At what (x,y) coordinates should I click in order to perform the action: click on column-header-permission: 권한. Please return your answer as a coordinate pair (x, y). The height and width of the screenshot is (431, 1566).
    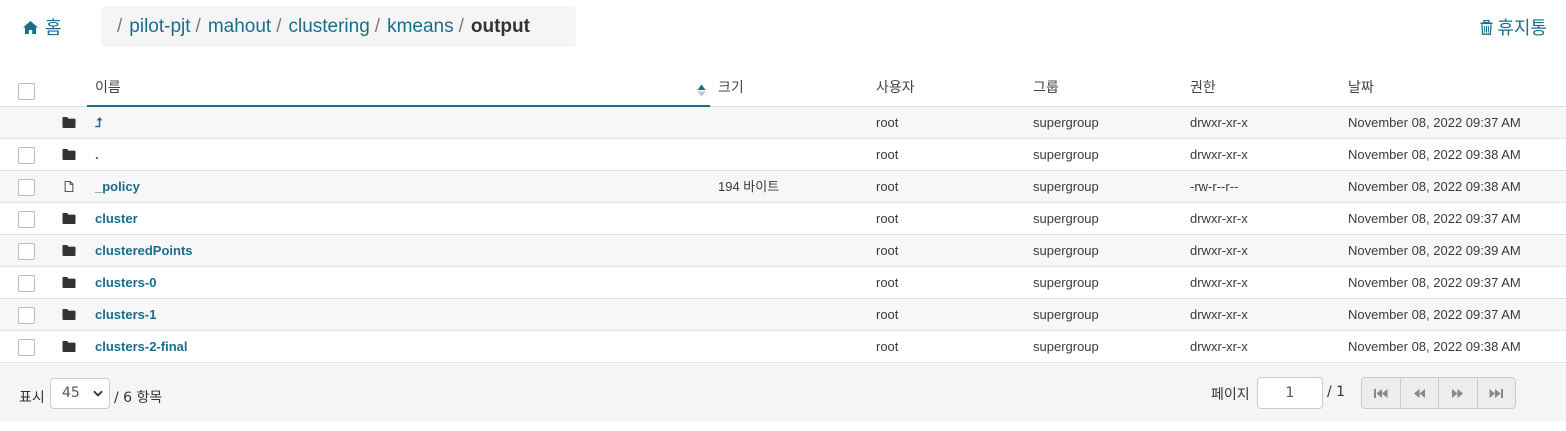
    Looking at the image, I should click on (1203, 89).